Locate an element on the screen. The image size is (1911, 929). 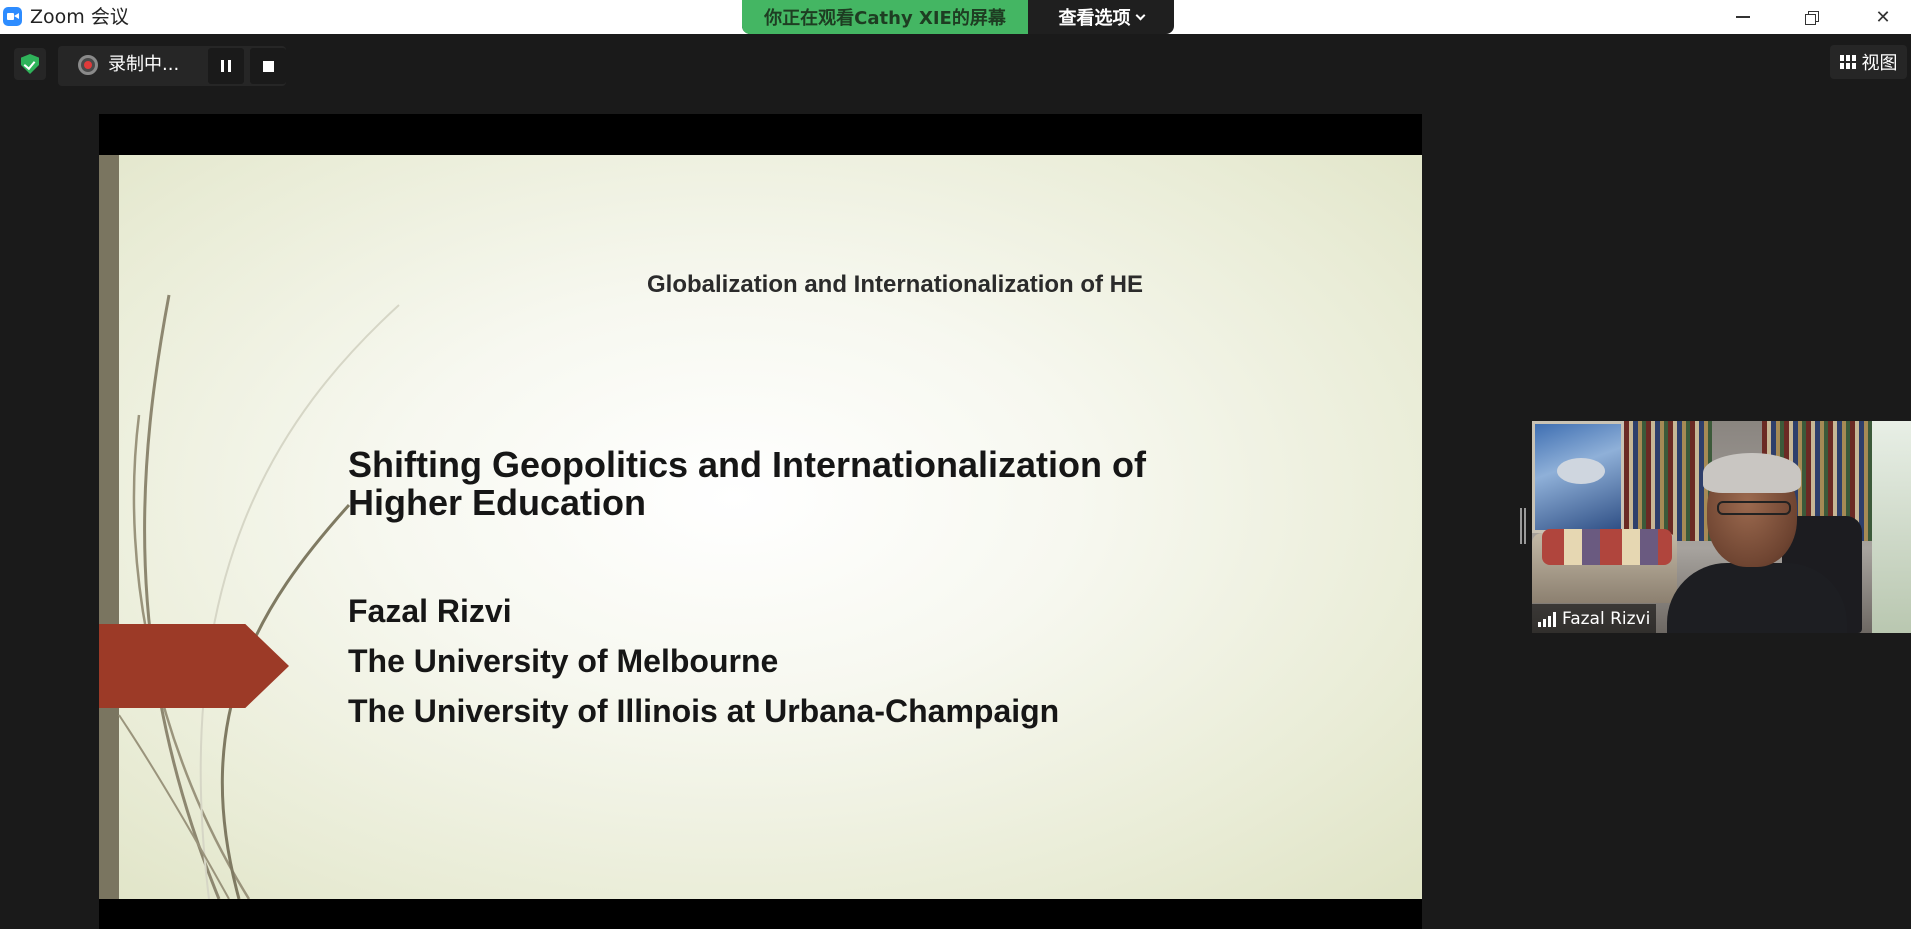
pause-recording-button is located at coordinates (226, 66).